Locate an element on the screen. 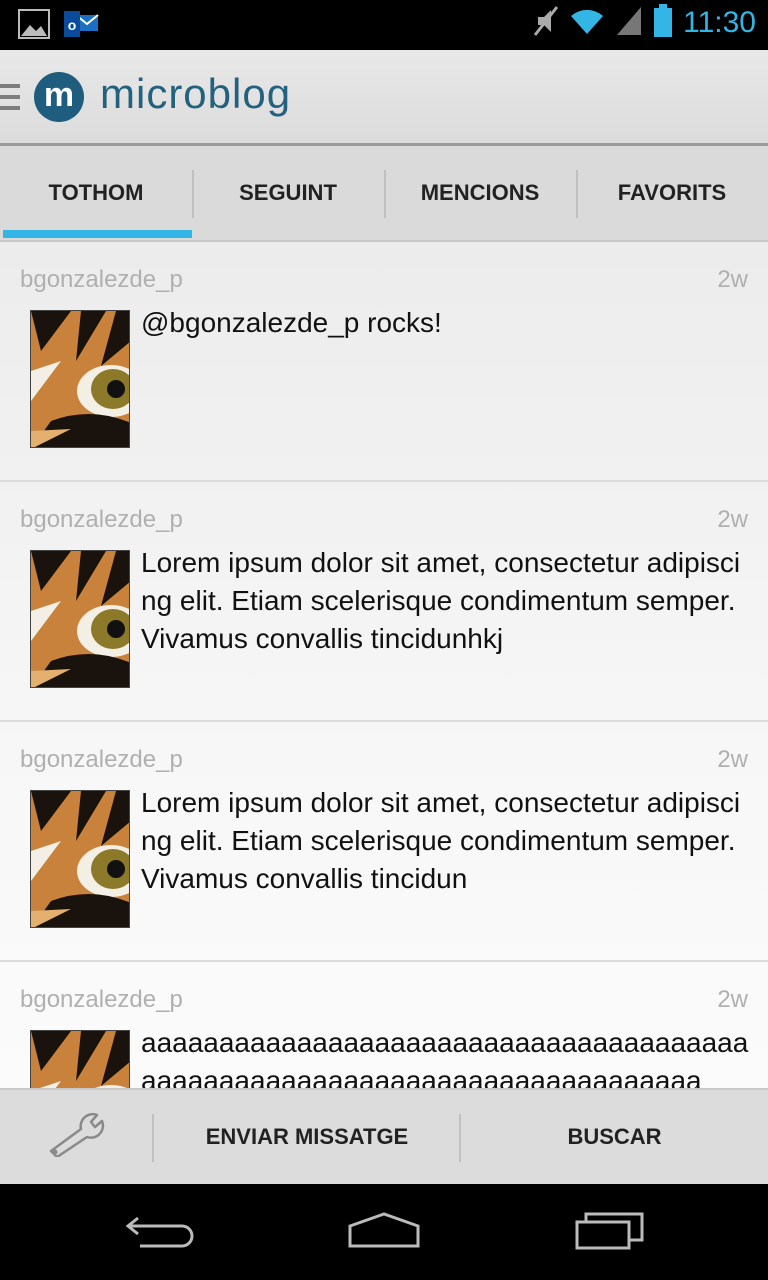 The width and height of the screenshot is (768, 1280). back-icon is located at coordinates (160, 1232).